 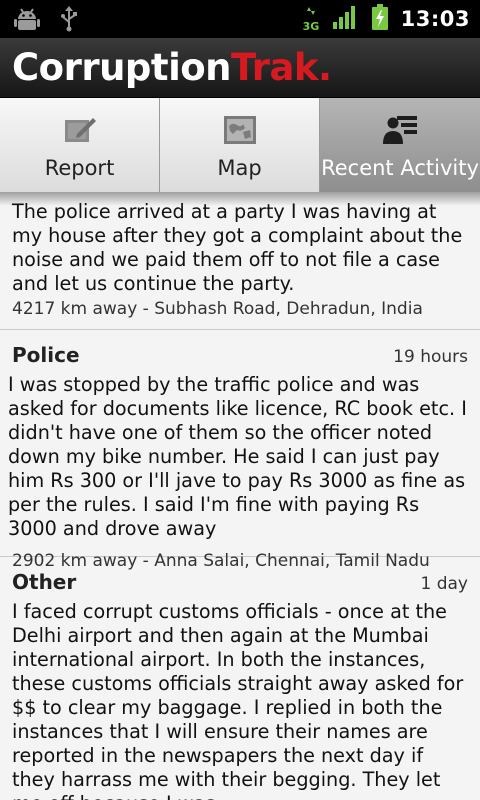 I want to click on tab-report-label: Report, so click(x=79, y=168).